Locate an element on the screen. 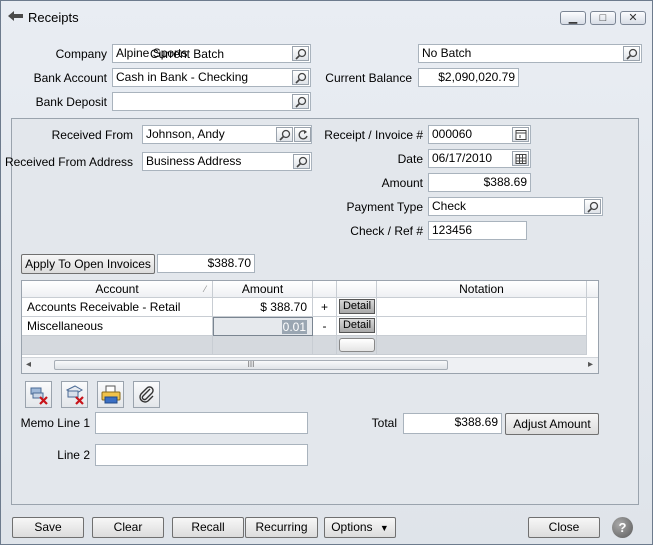 The width and height of the screenshot is (655, 547). adjust-amount-button: Adjust Amount is located at coordinates (552, 424).